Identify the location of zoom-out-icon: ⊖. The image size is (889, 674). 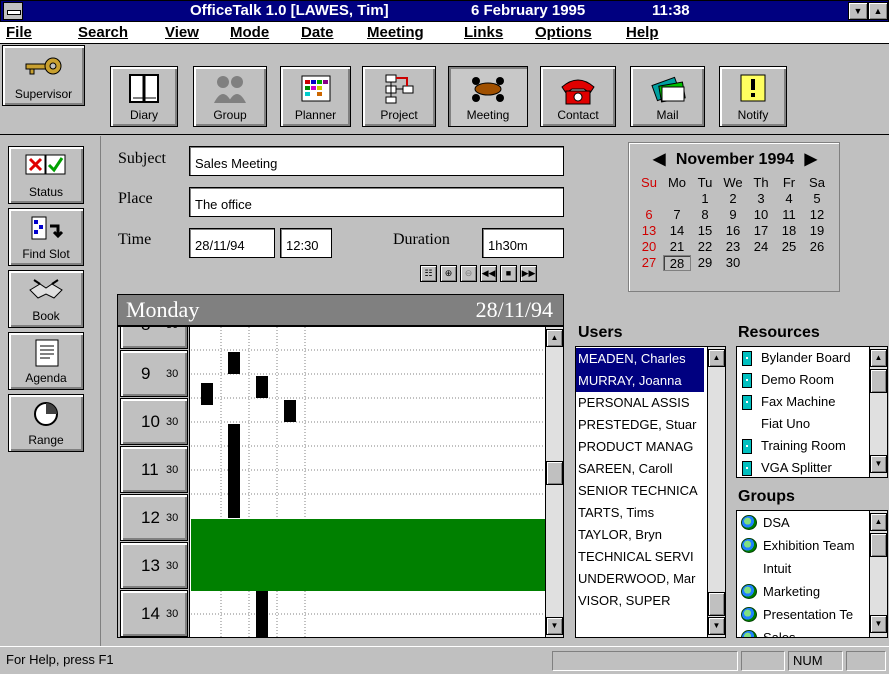
(468, 273).